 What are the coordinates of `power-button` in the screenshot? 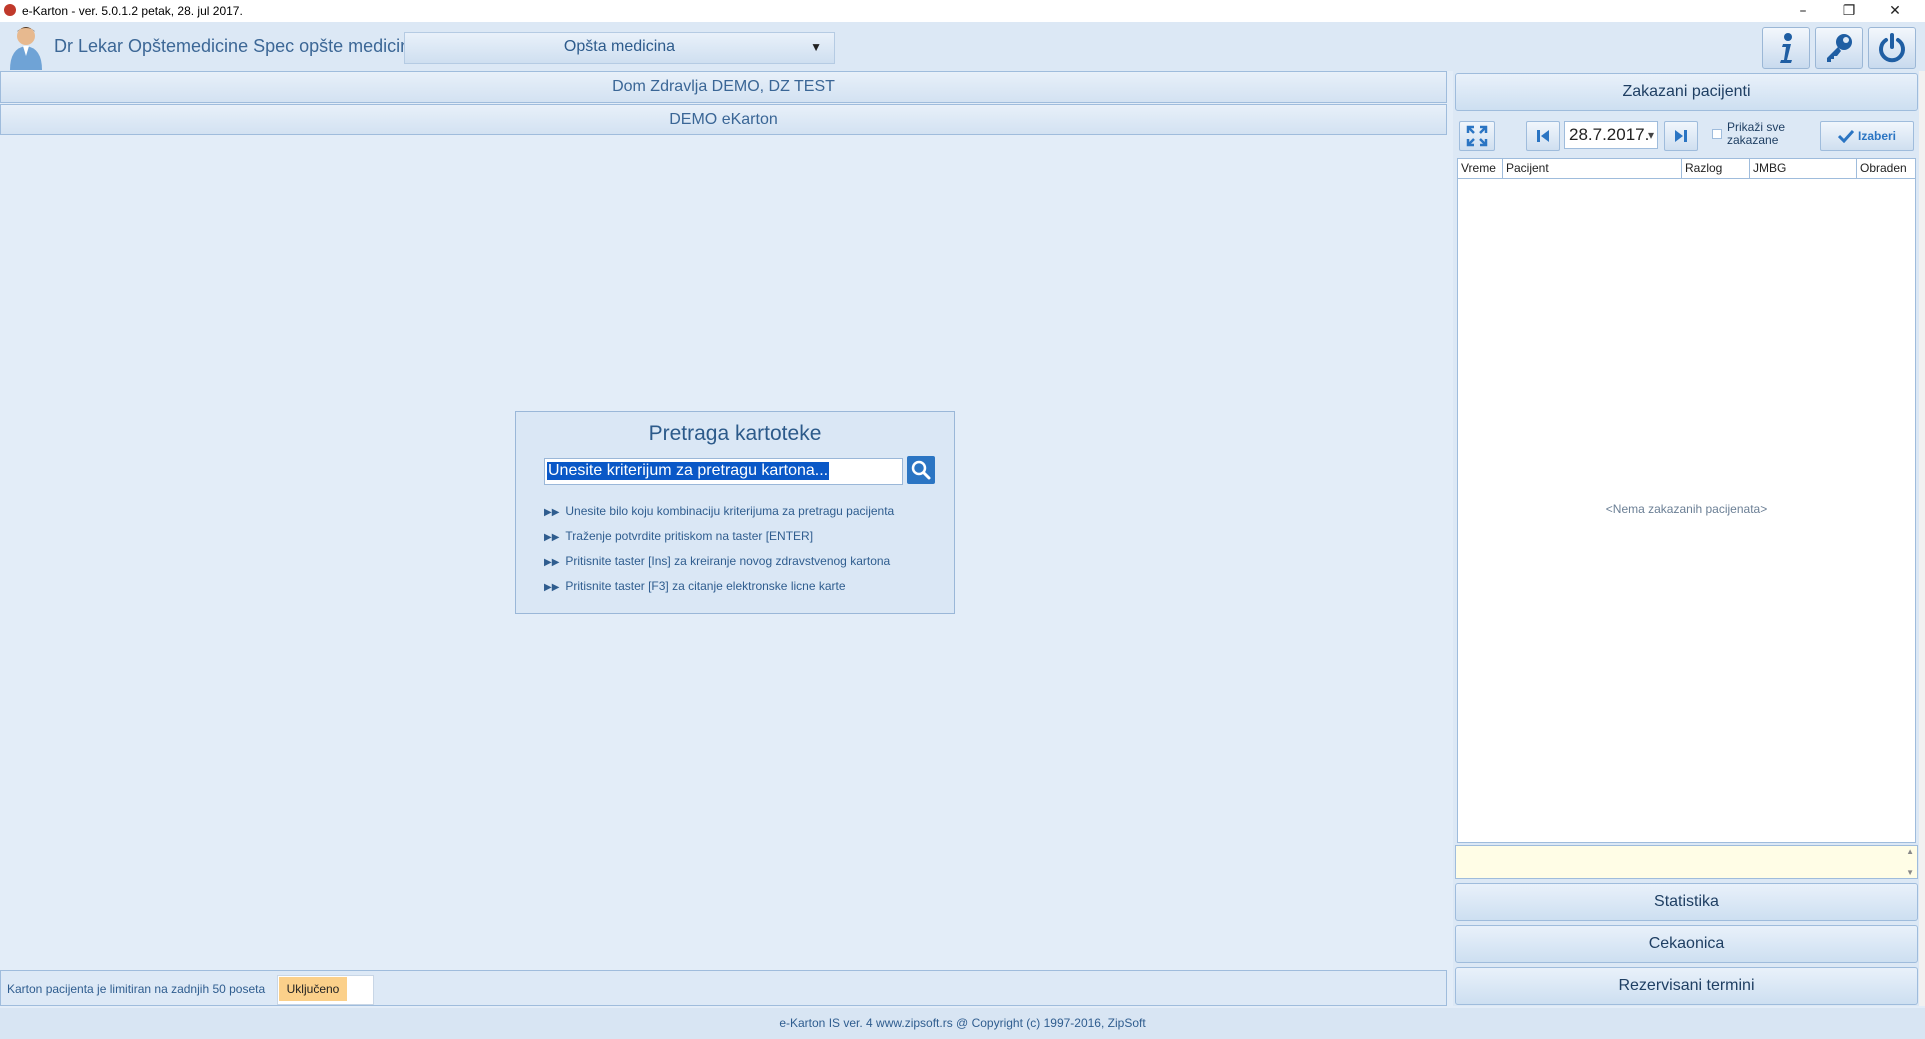 It's located at (1892, 48).